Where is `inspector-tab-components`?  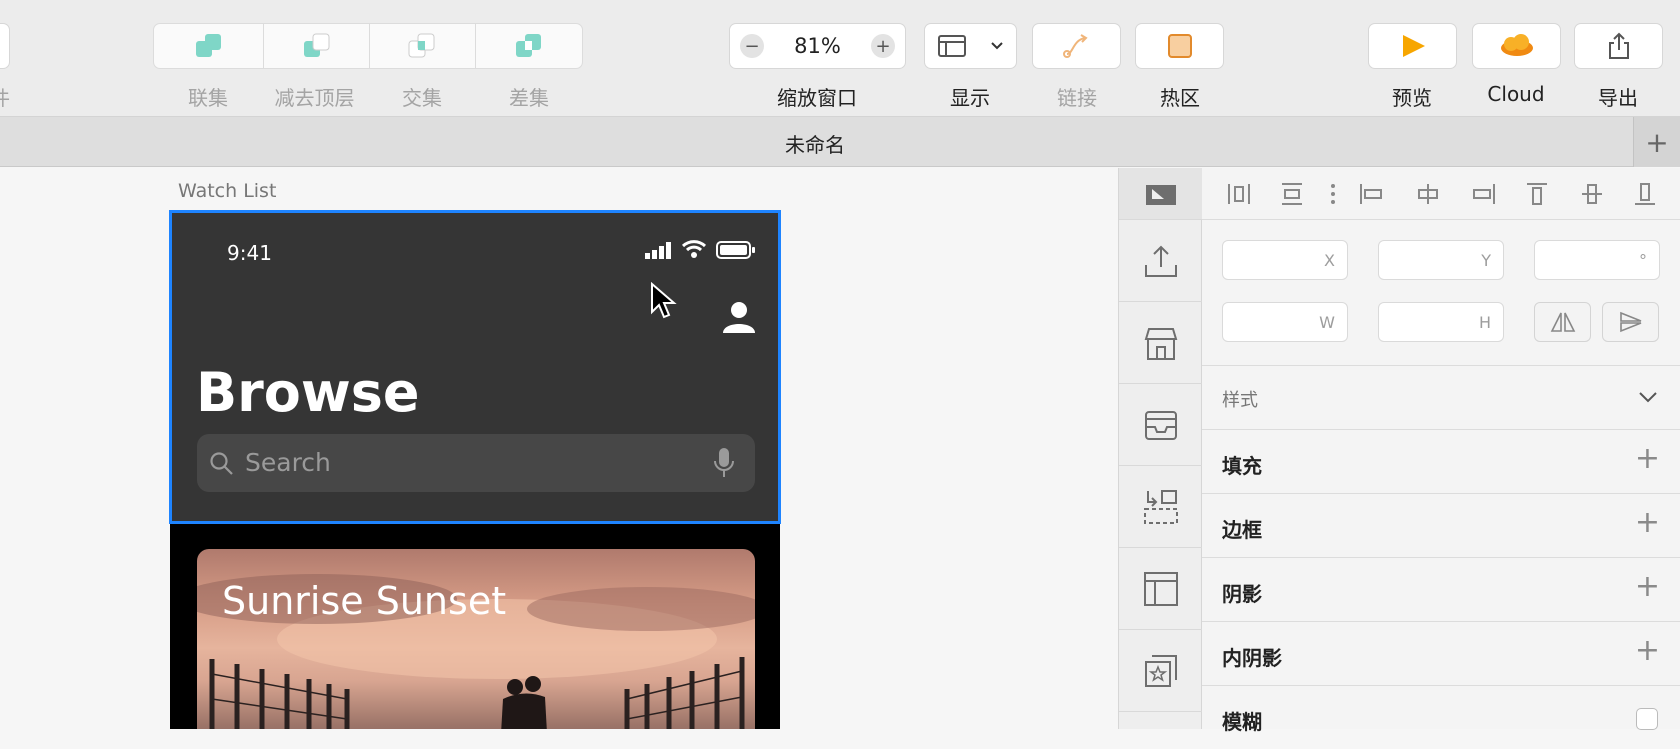 inspector-tab-components is located at coordinates (1161, 507).